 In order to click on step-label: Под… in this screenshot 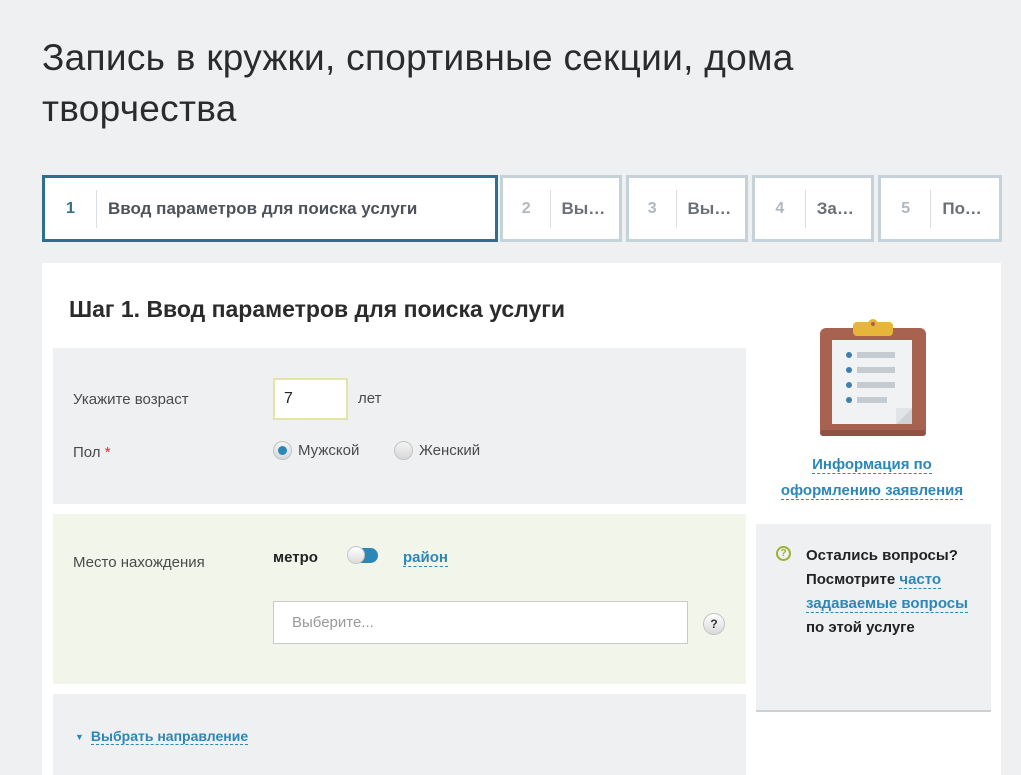, I will do `click(967, 208)`.